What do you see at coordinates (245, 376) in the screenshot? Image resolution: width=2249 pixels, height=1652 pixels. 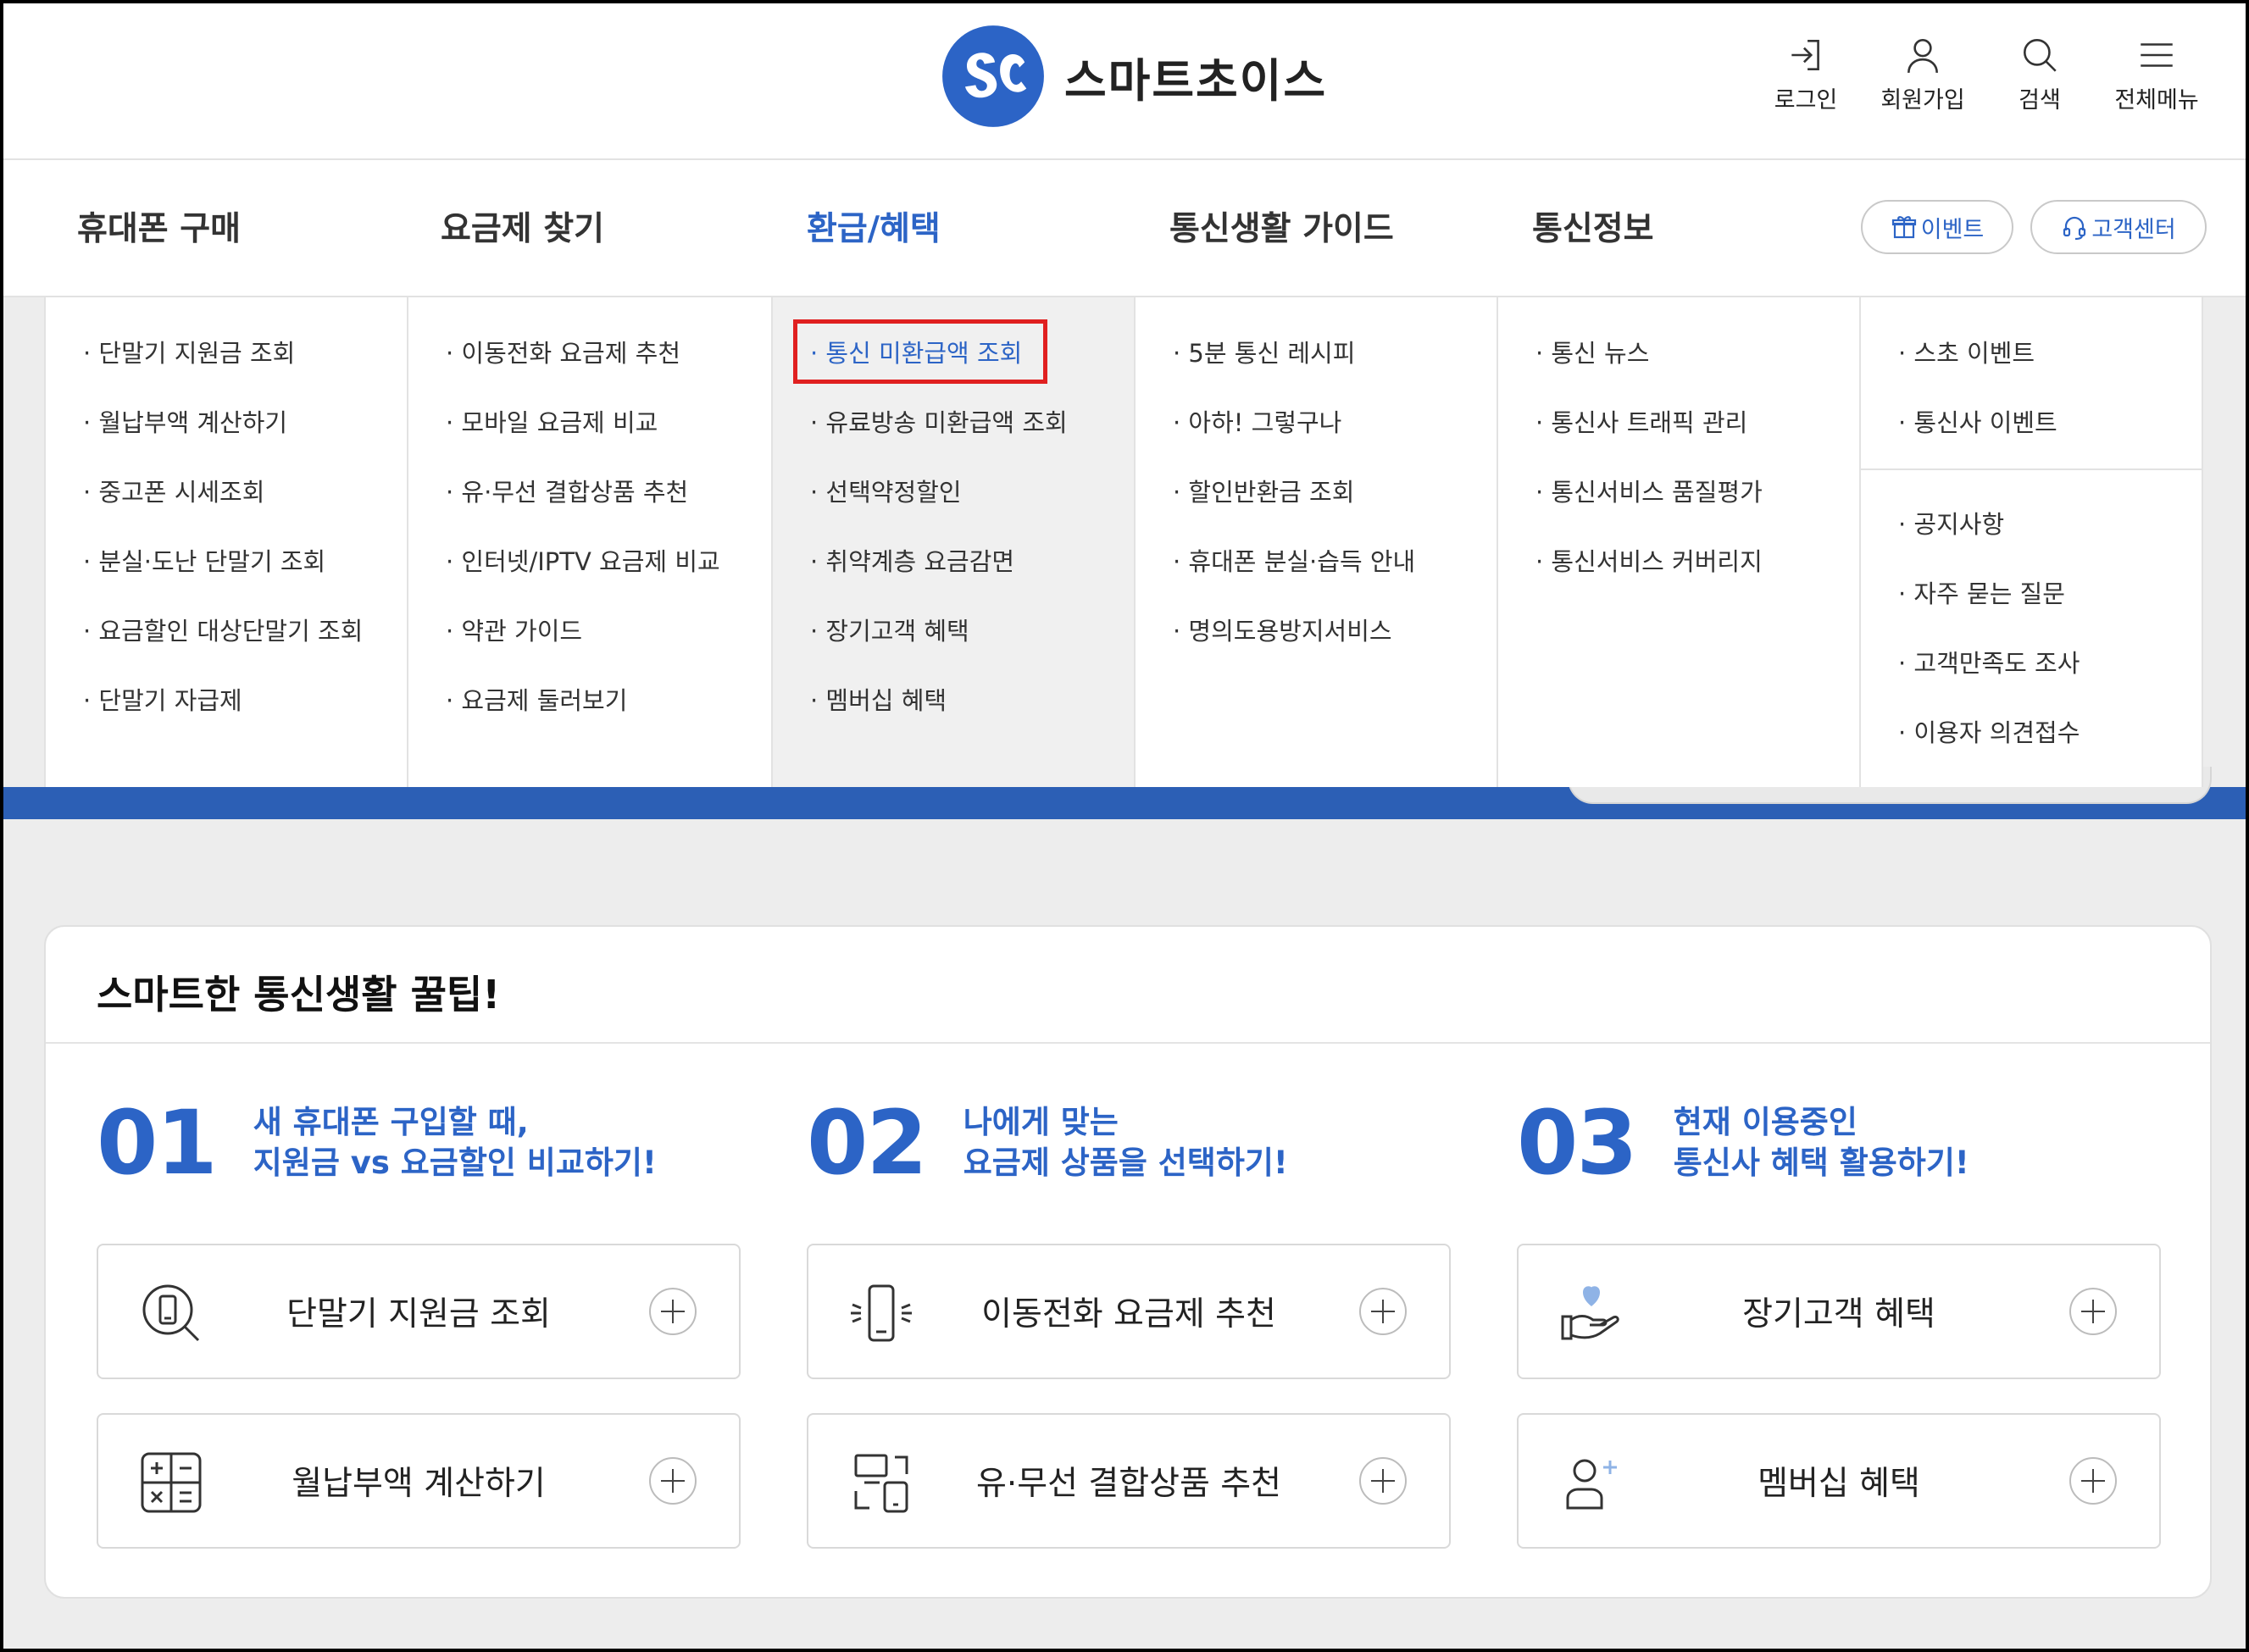 I see `menu-item-subsidy-lookup: · 단말기 지원금 조회` at bounding box center [245, 376].